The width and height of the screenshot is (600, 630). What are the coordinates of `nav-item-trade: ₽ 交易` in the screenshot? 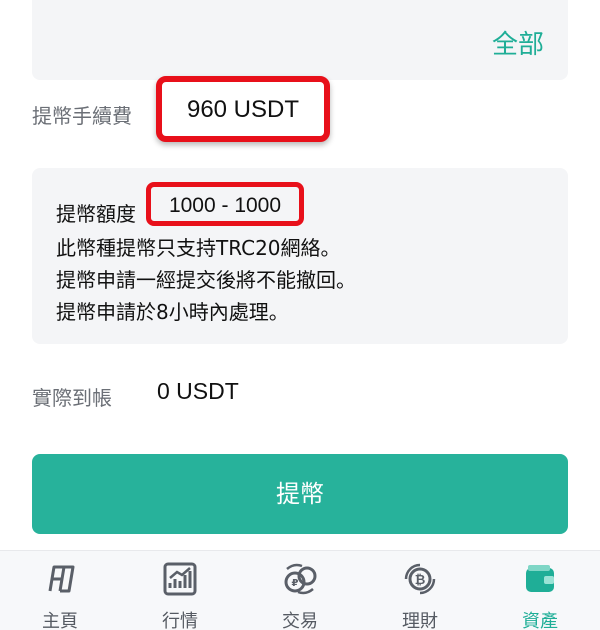 It's located at (300, 590).